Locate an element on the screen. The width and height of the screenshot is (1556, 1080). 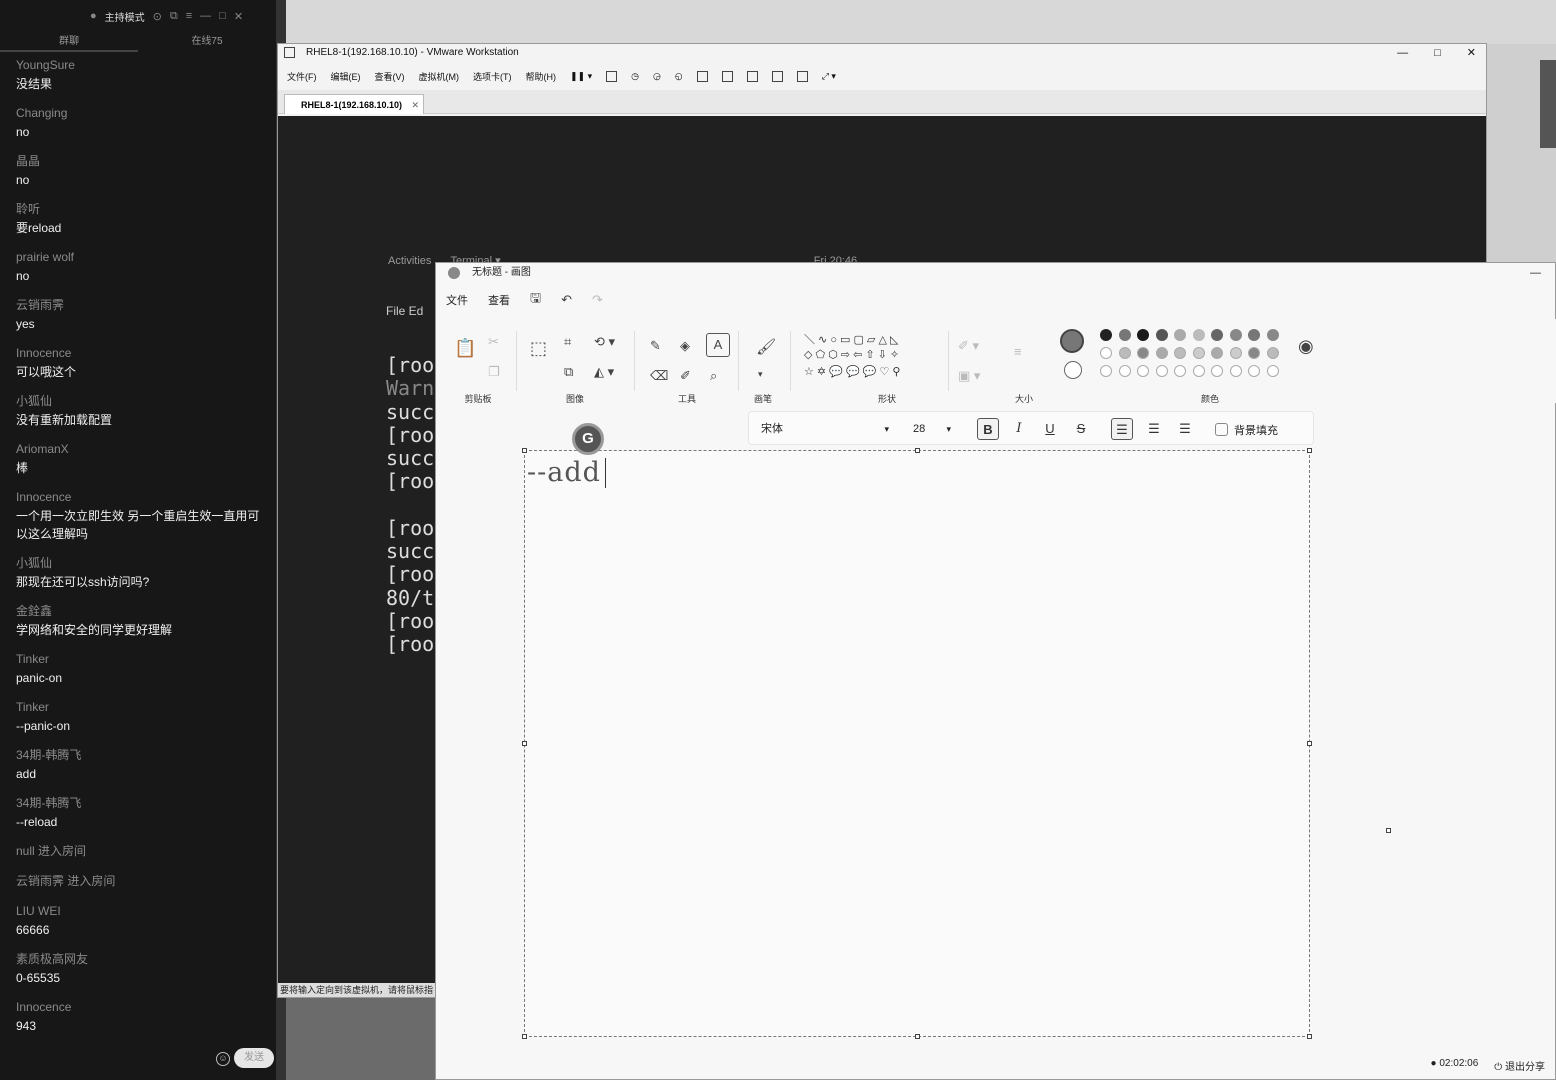
fill-style-icon: ▣ ▾ is located at coordinates (969, 376).